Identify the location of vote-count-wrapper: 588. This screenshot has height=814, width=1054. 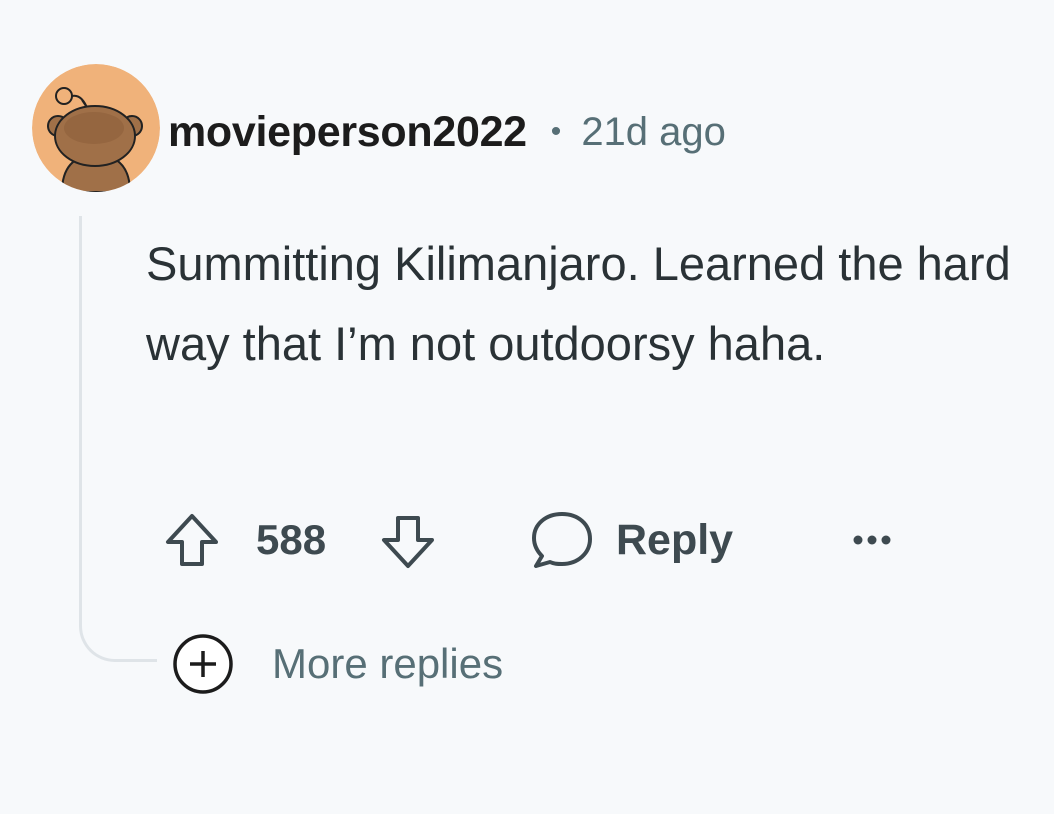
(291, 540).